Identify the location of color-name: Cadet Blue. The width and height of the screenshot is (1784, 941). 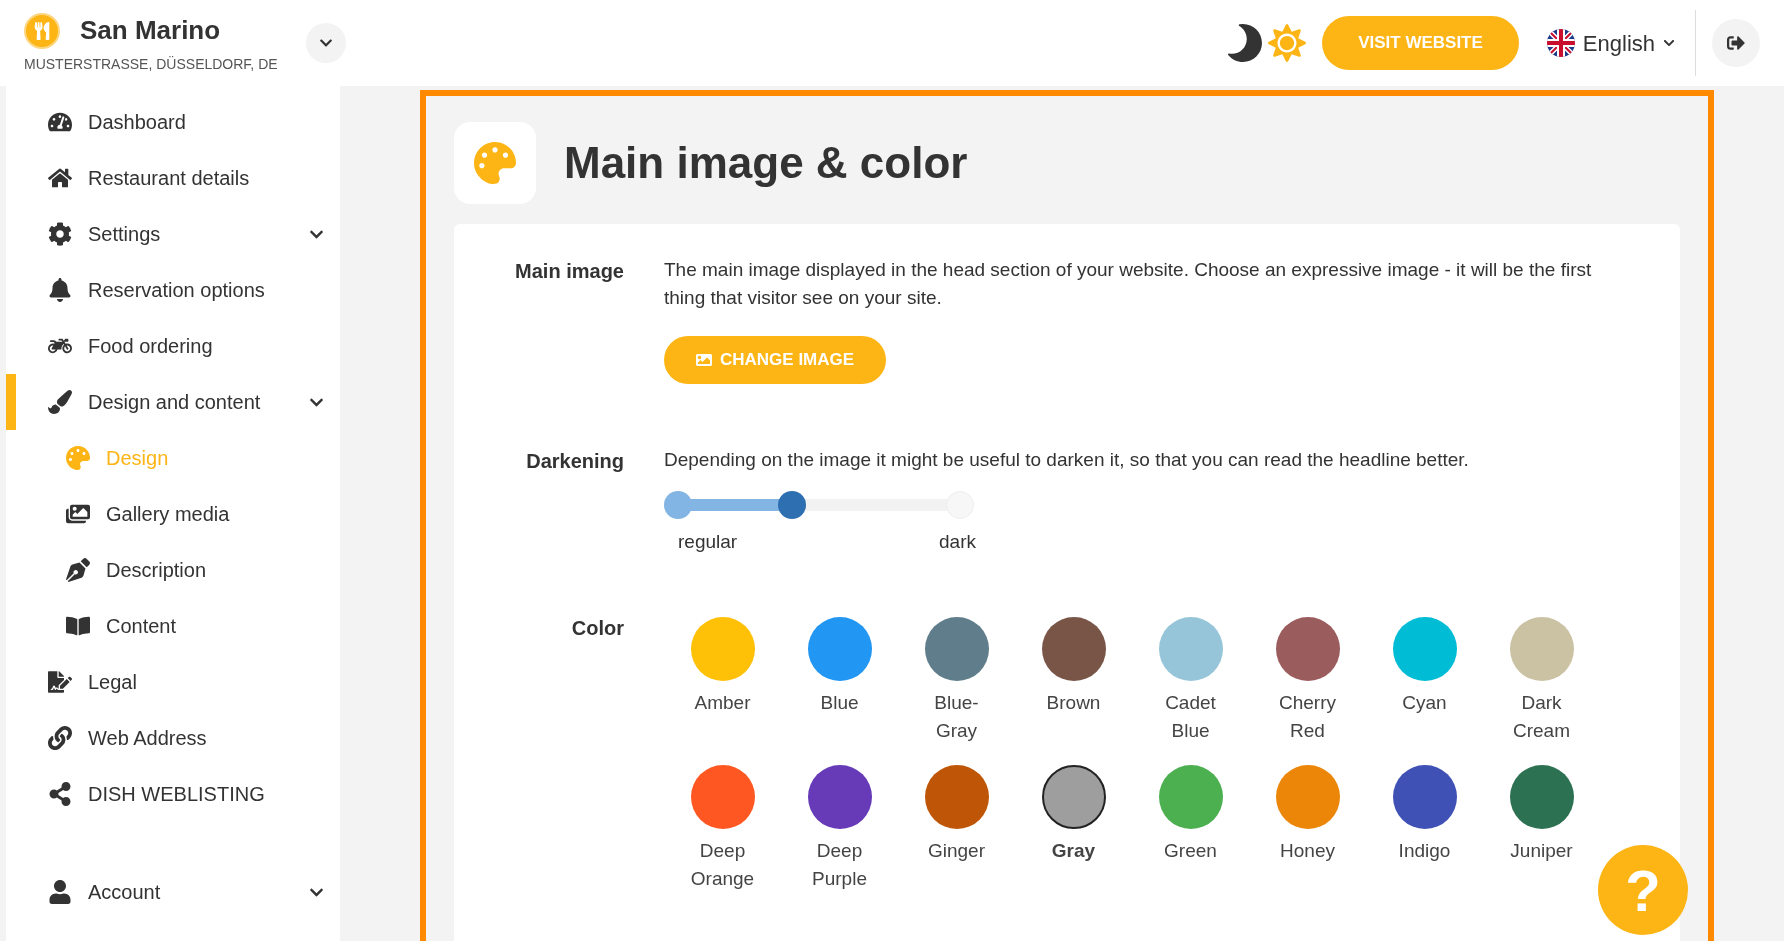
(1190, 716).